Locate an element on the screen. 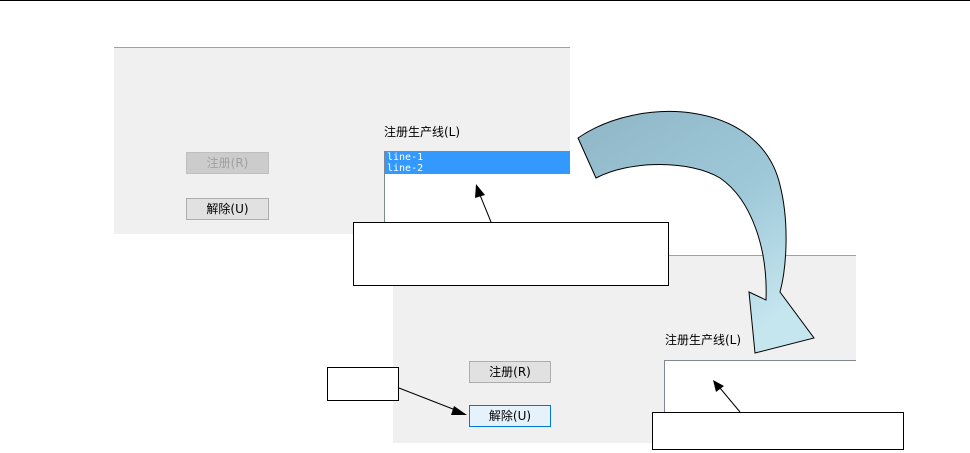 Image resolution: width=970 pixels, height=453 pixels. pointer-selected-lines is located at coordinates (483, 203).